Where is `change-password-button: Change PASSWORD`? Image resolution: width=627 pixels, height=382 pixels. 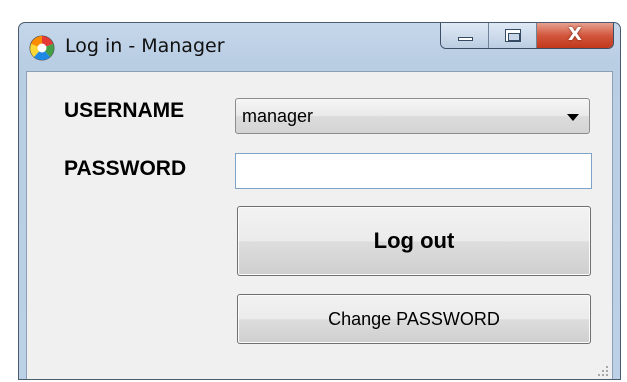
change-password-button: Change PASSWORD is located at coordinates (414, 319).